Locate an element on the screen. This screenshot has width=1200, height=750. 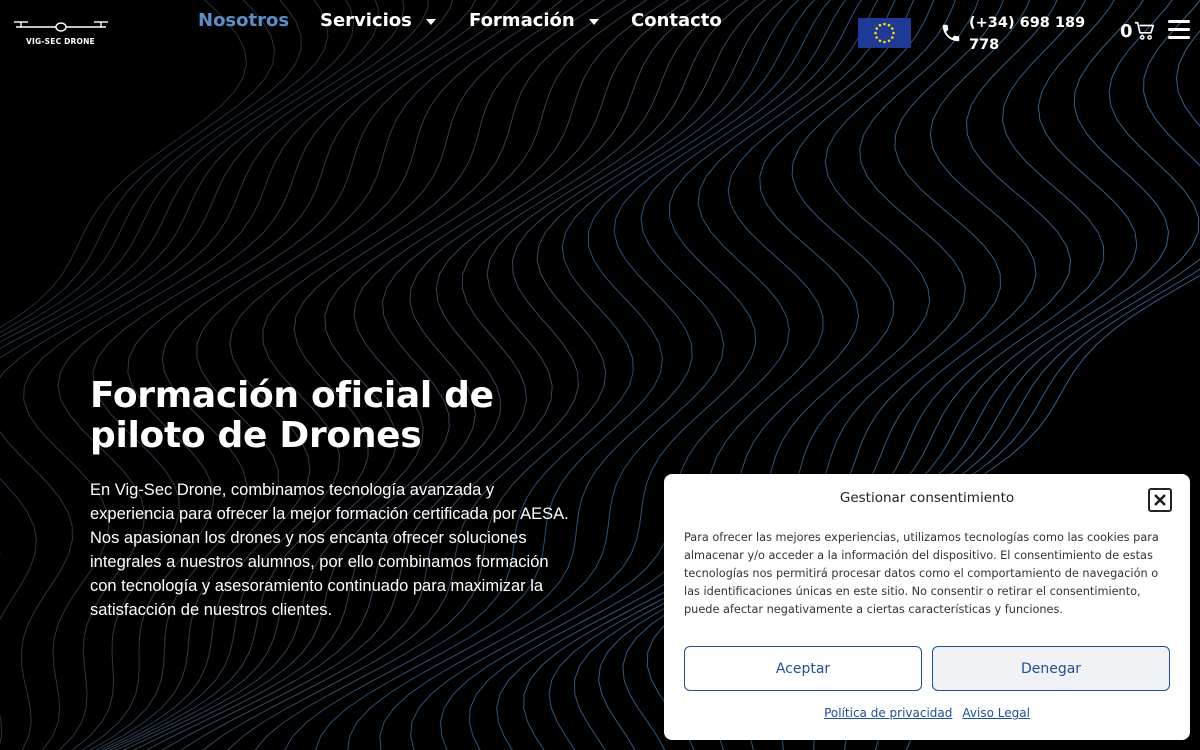
close-icon is located at coordinates (1160, 500).